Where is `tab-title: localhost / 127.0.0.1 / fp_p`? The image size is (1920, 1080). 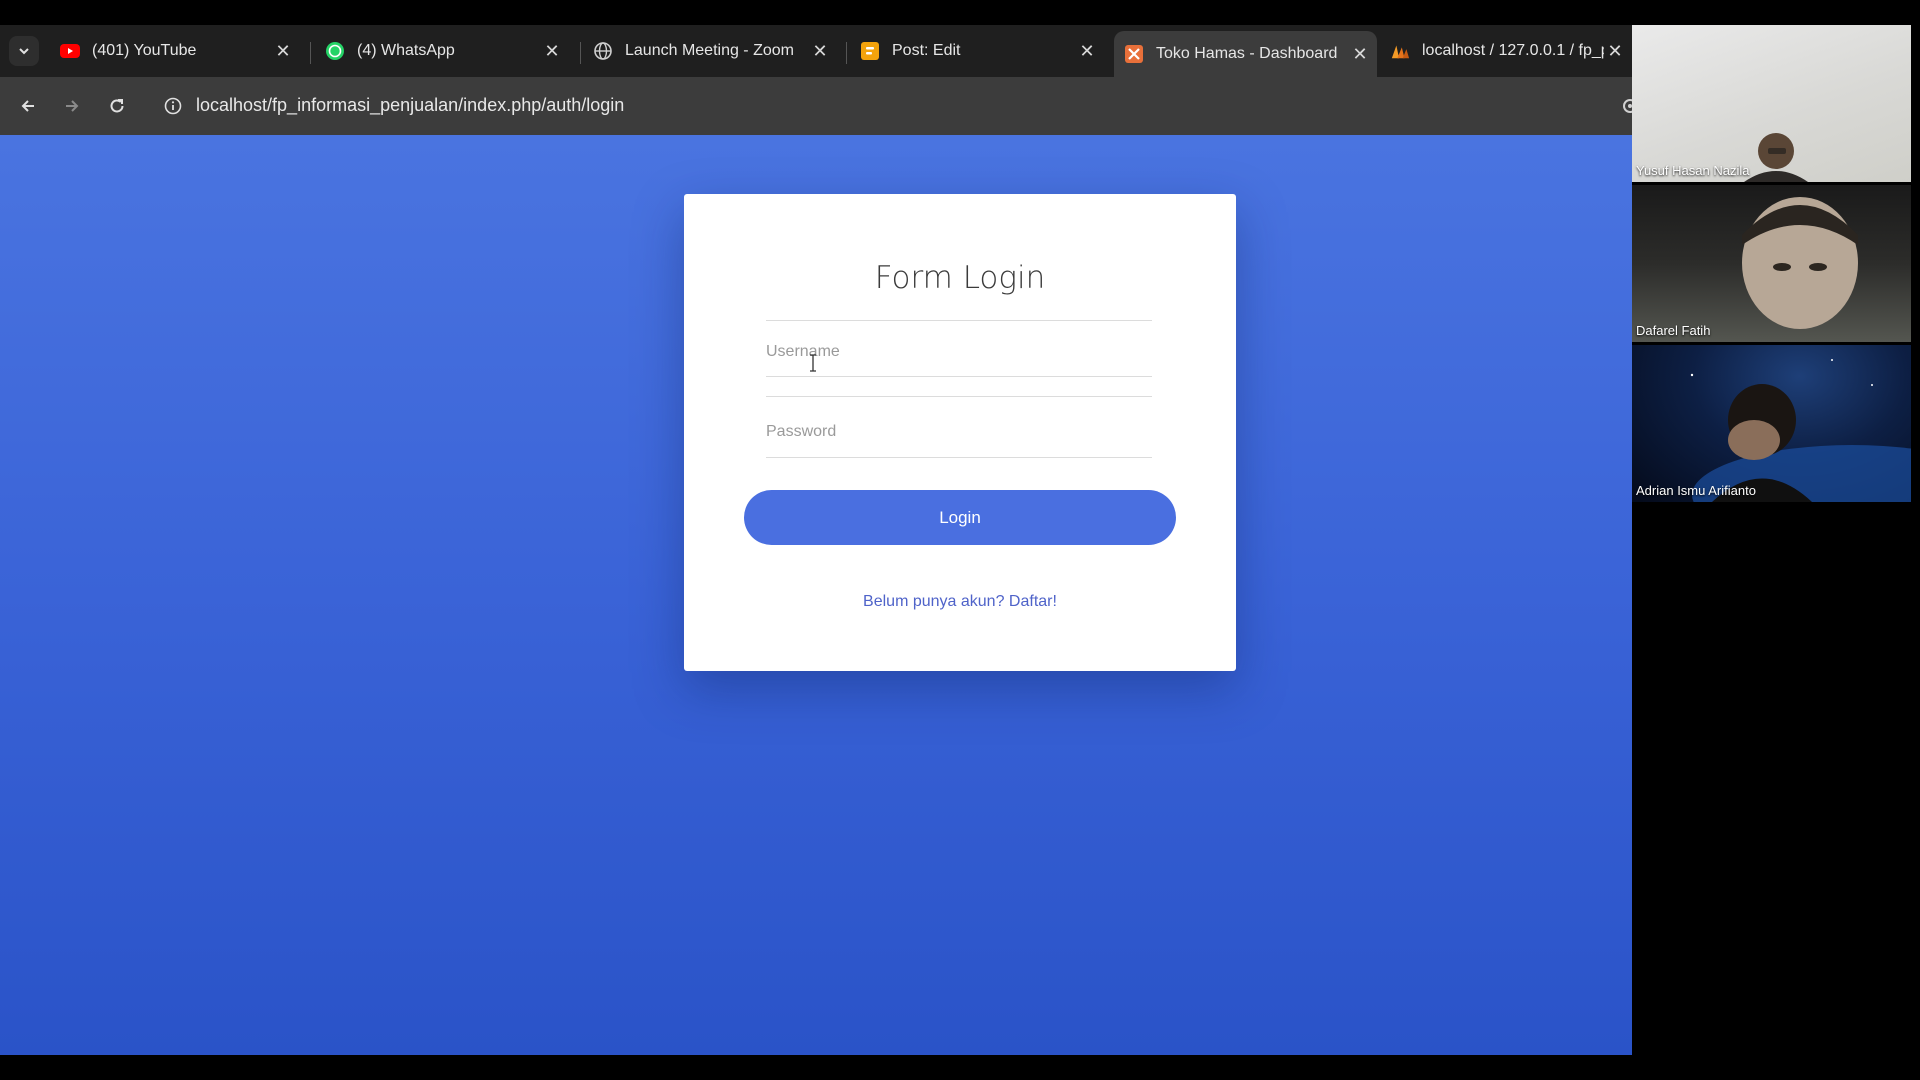 tab-title: localhost / 127.0.0.1 / fp_p is located at coordinates (1513, 50).